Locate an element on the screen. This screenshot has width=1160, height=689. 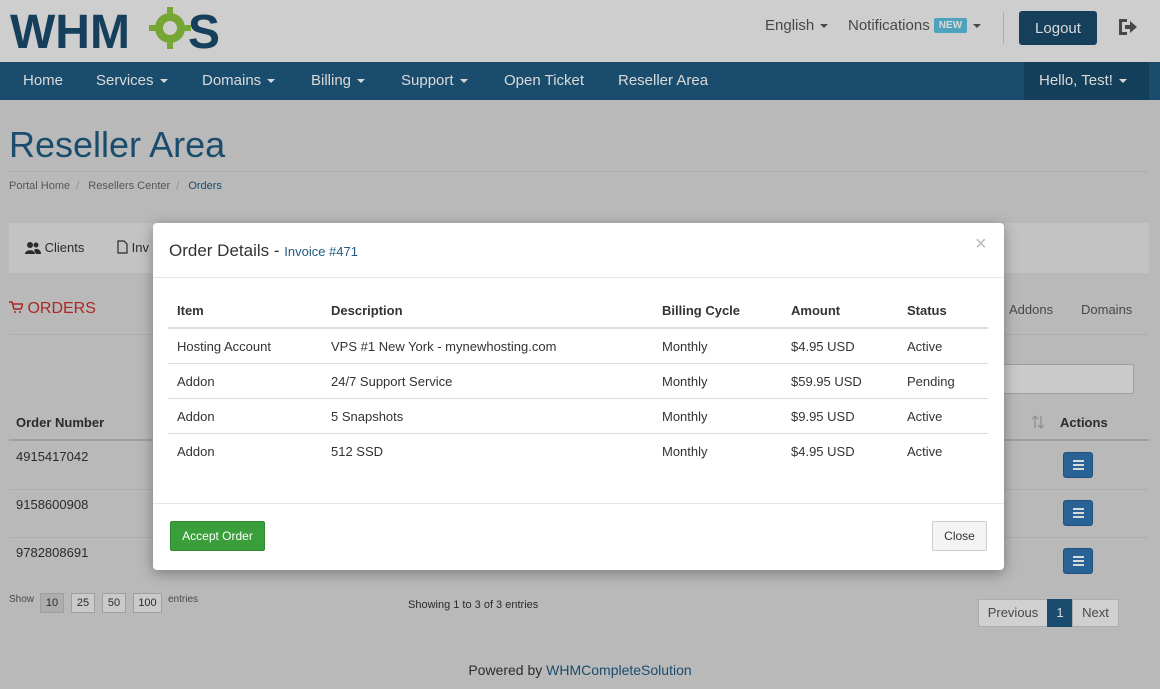
accept-order-button: Accept Order is located at coordinates (217, 536).